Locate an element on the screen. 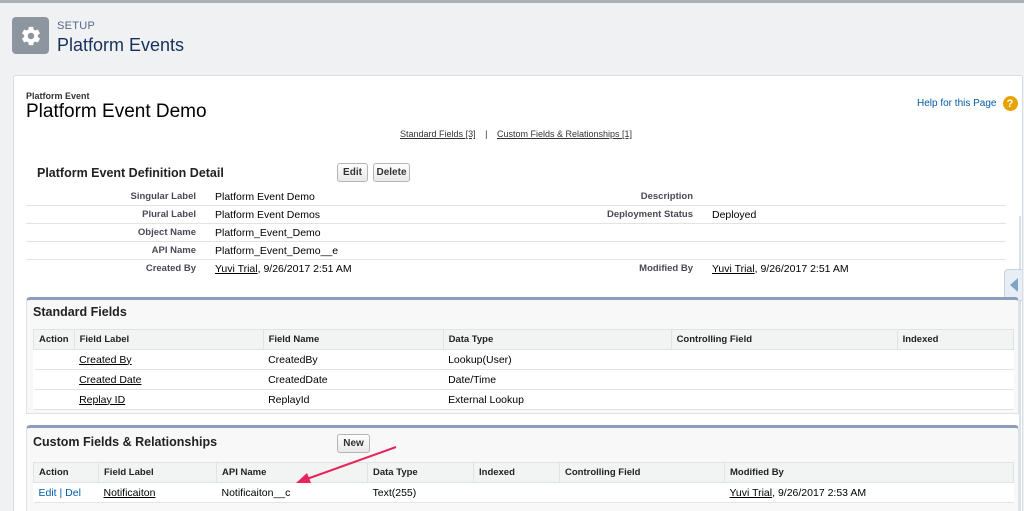 The image size is (1024, 511). help-icon: ? is located at coordinates (1010, 103).